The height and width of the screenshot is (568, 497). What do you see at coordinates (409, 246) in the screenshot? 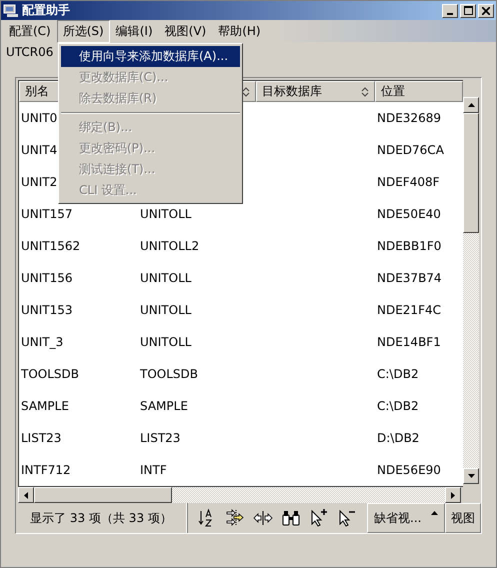
I see `table-cell: NDEBB1F0` at bounding box center [409, 246].